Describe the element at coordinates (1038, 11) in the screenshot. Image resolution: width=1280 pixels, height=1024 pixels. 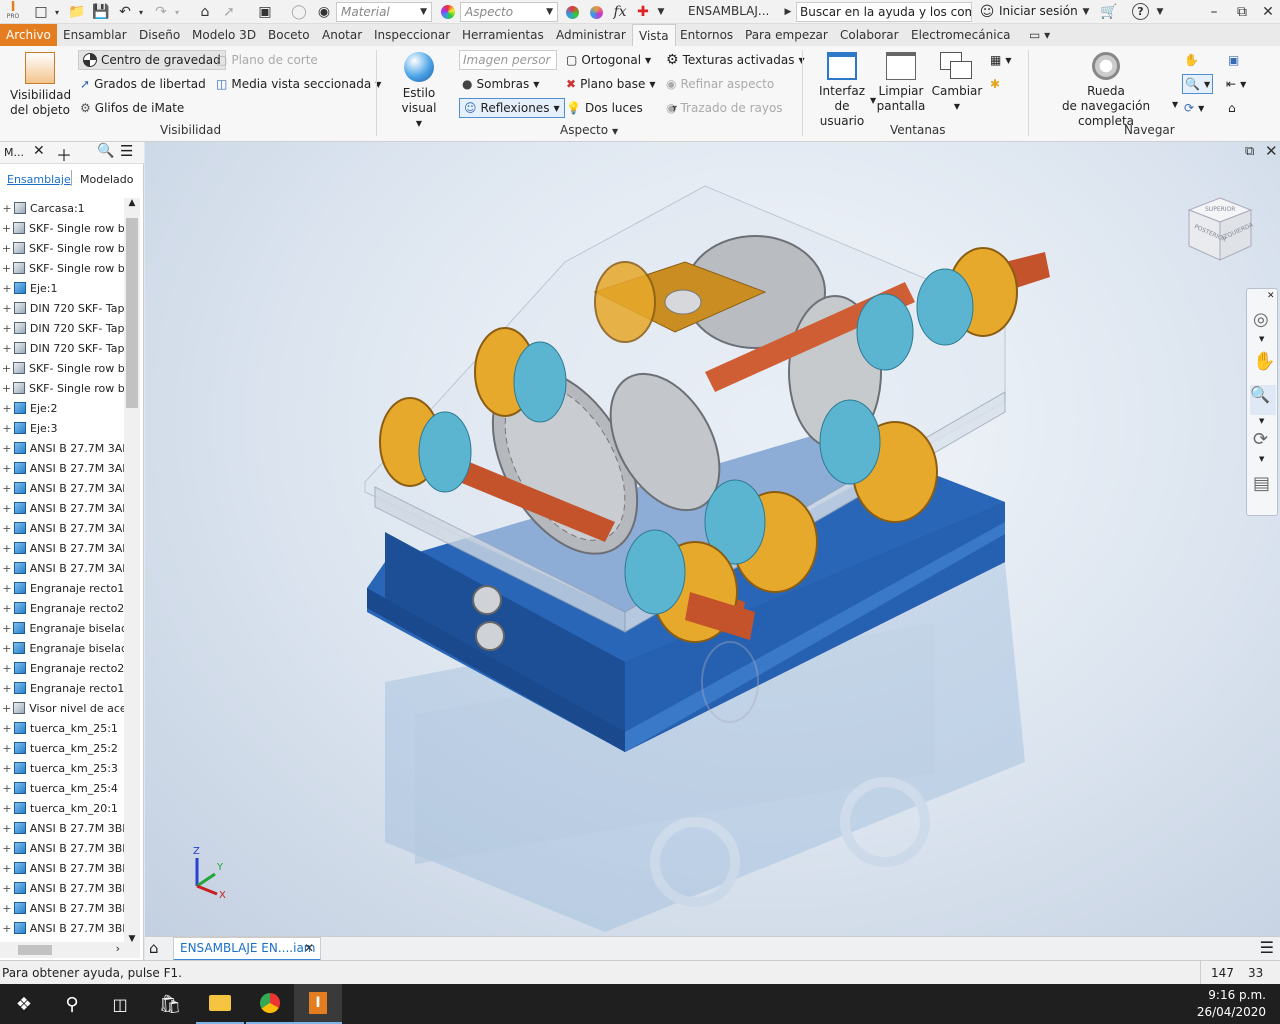
I see `signin-link: Iniciar sesión` at that location.